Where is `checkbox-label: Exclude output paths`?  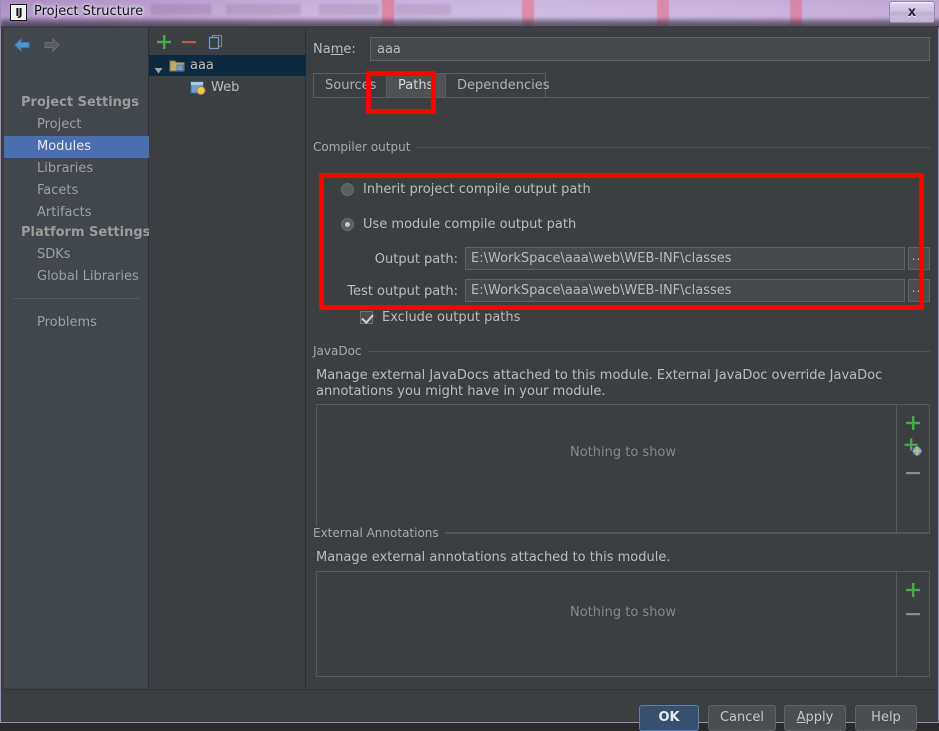 checkbox-label: Exclude output paths is located at coordinates (451, 317).